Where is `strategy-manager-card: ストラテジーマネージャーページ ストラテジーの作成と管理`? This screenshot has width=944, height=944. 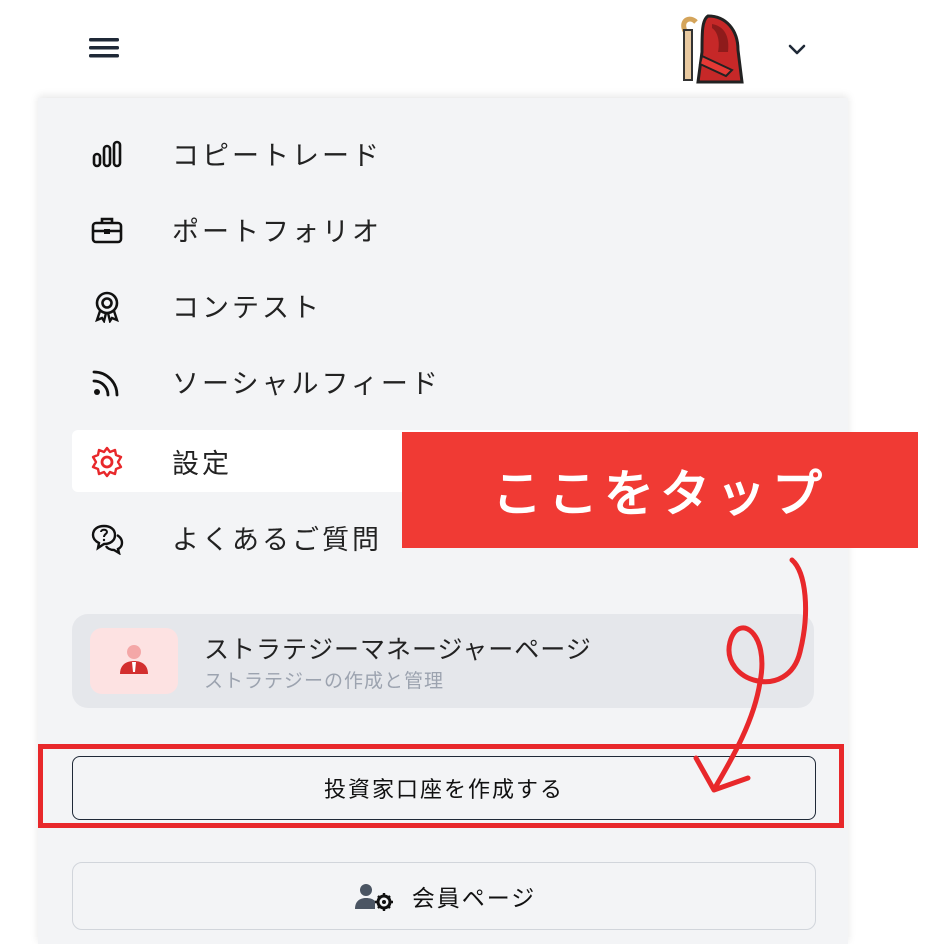
strategy-manager-card: ストラテジーマネージャーページ ストラテジーの作成と管理 is located at coordinates (443, 661).